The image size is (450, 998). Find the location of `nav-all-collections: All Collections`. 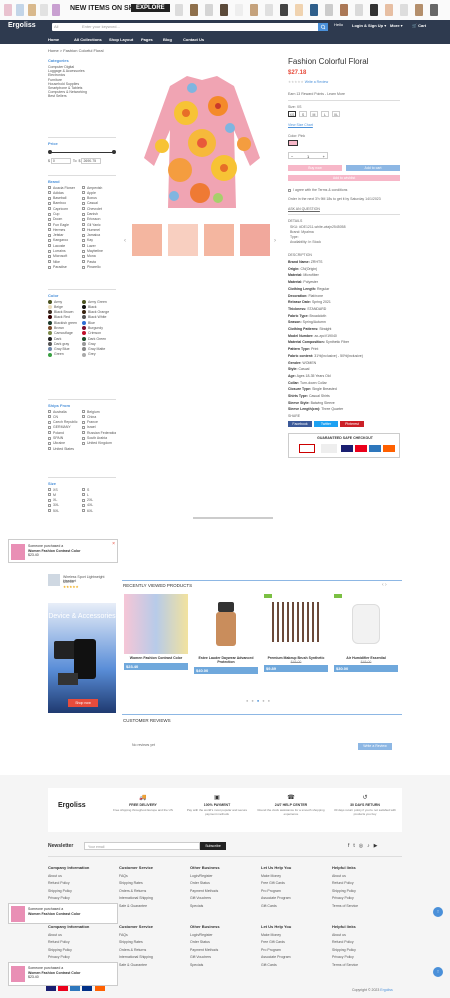

nav-all-collections: All Collections is located at coordinates (88, 39).